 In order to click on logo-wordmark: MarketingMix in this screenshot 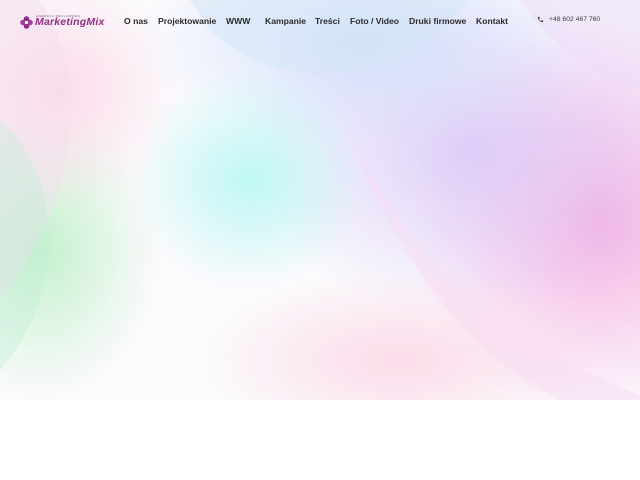, I will do `click(70, 22)`.